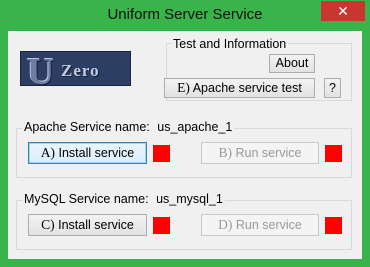 The height and width of the screenshot is (267, 370). Describe the element at coordinates (189, 199) in the screenshot. I see `mysql-service-name: us_mysql_1` at that location.